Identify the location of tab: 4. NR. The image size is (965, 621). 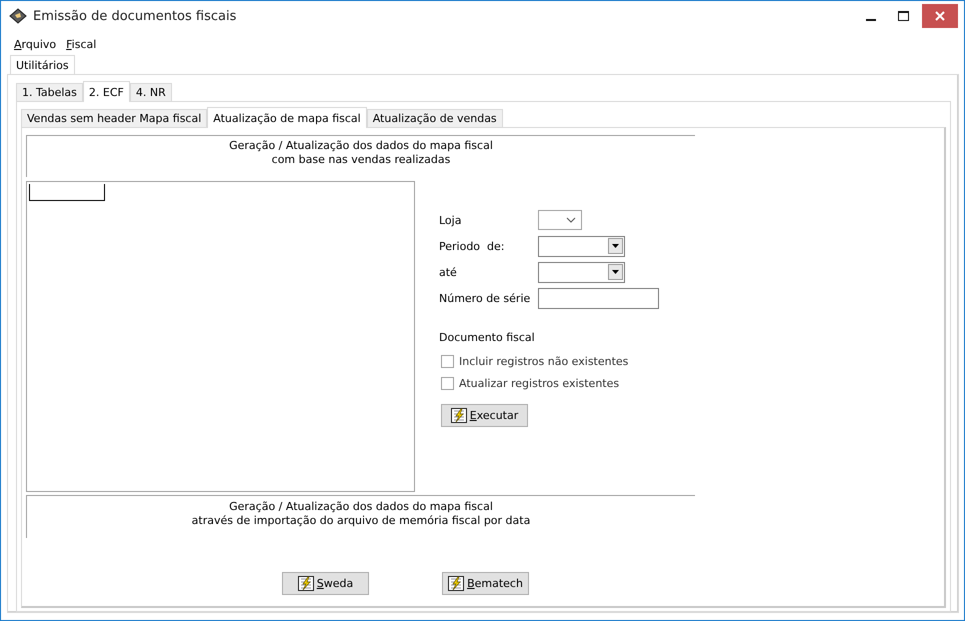
(151, 92).